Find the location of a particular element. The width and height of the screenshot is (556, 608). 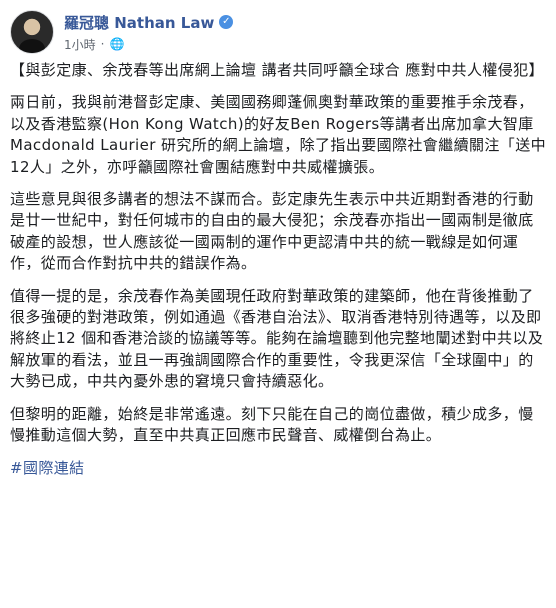

author-name-link: 羅冠聰 Nathan Law is located at coordinates (139, 22).